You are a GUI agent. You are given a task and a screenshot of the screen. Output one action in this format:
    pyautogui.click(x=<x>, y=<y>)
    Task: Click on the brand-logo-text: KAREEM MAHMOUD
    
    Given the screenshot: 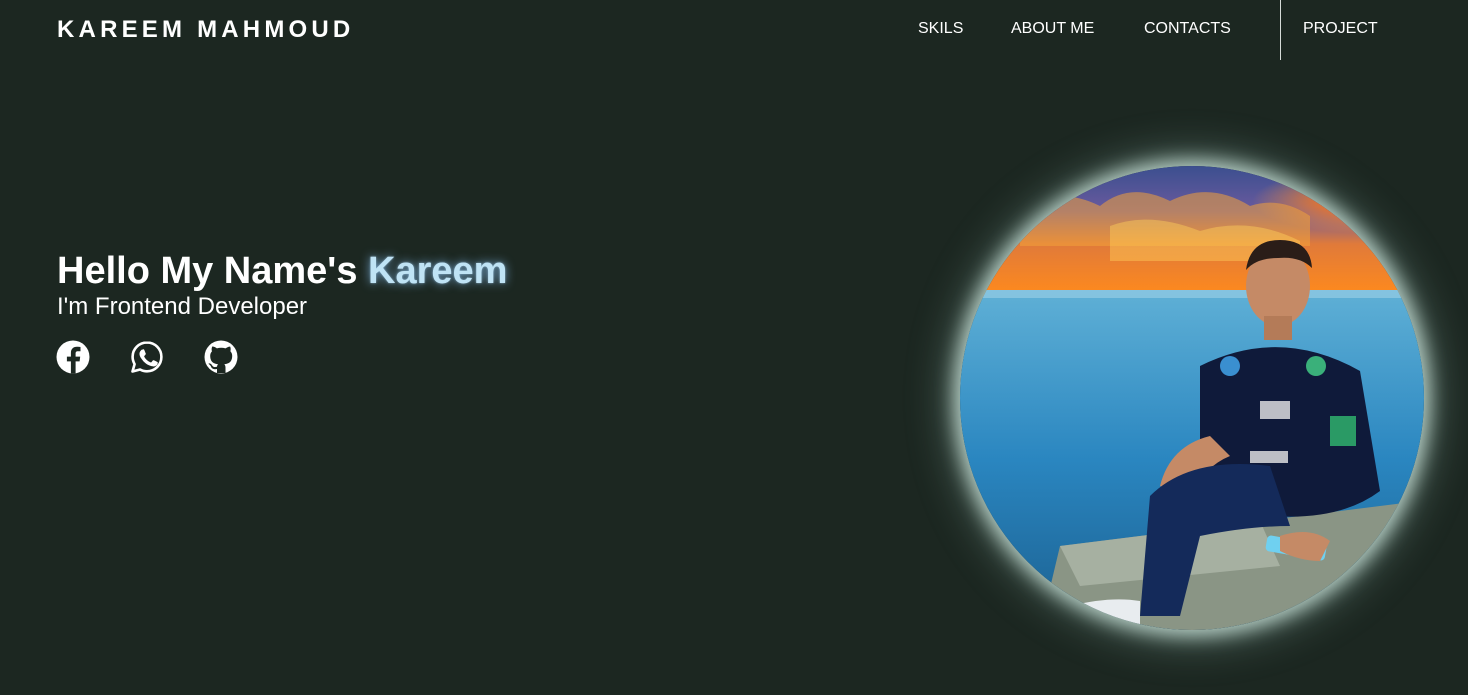 What is the action you would take?
    pyautogui.click(x=205, y=30)
    